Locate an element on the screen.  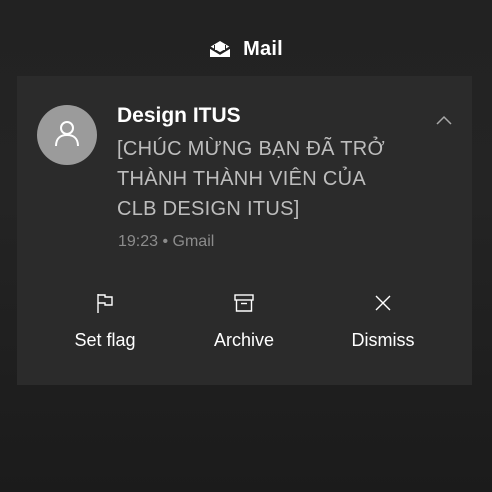
app-header: Mail is located at coordinates (246, 49).